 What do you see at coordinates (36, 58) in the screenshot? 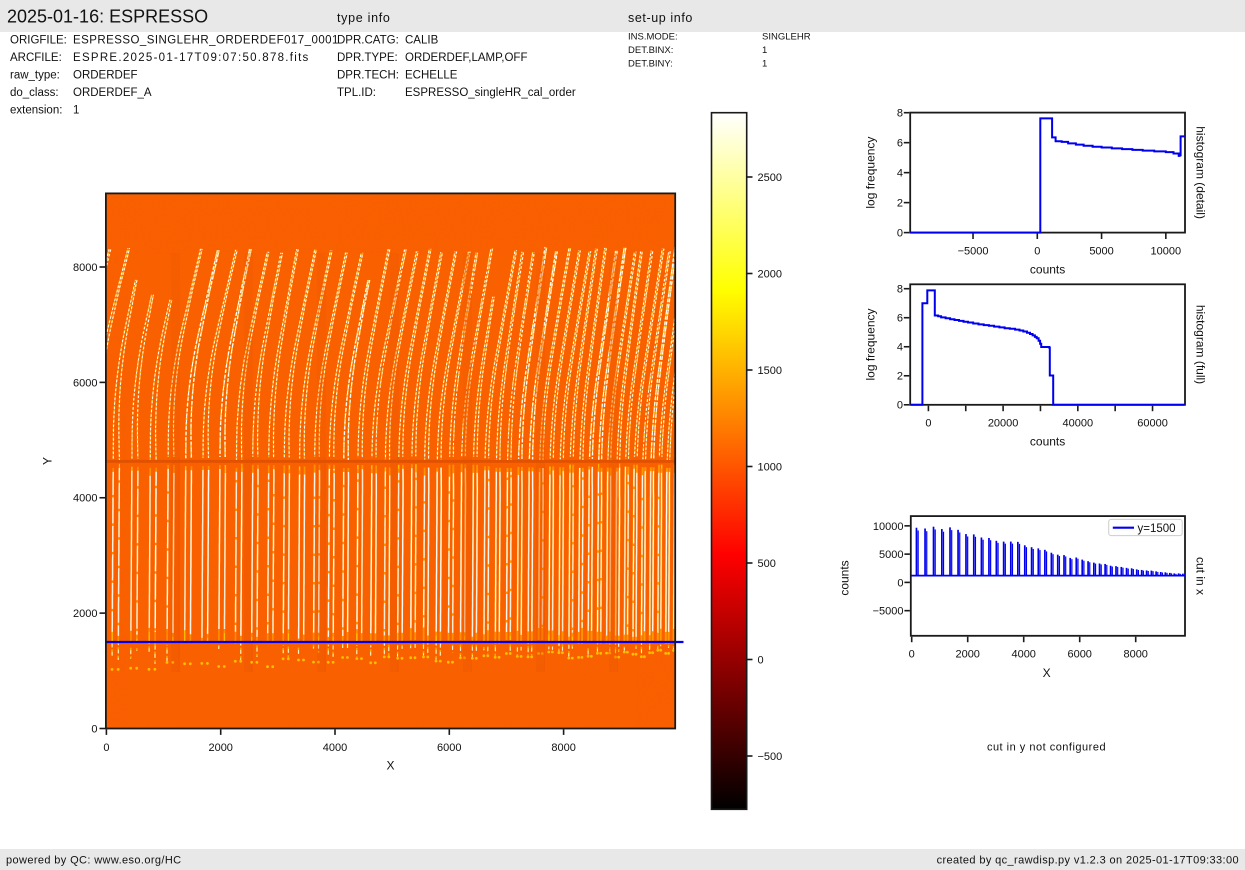
I see `svg-text: ARCFILE:` at bounding box center [36, 58].